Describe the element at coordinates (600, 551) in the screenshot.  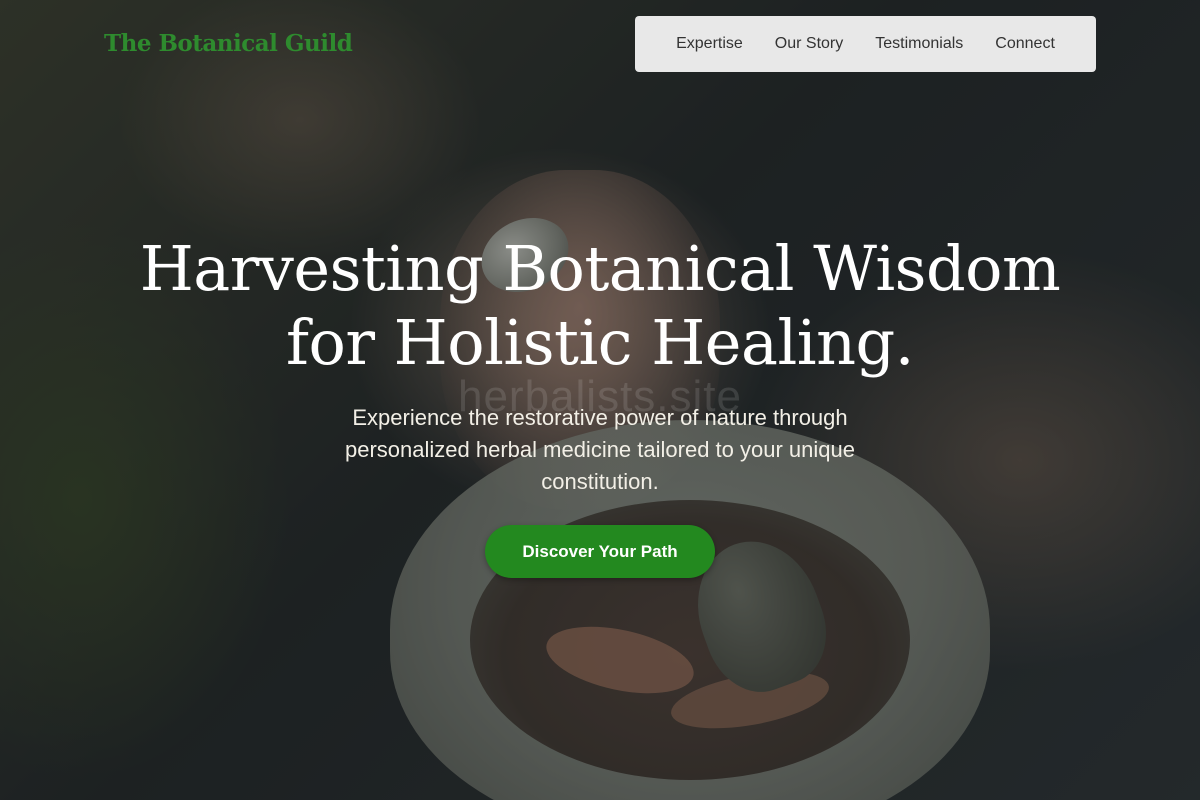
I see `discover-path-button: Discover Your Path` at that location.